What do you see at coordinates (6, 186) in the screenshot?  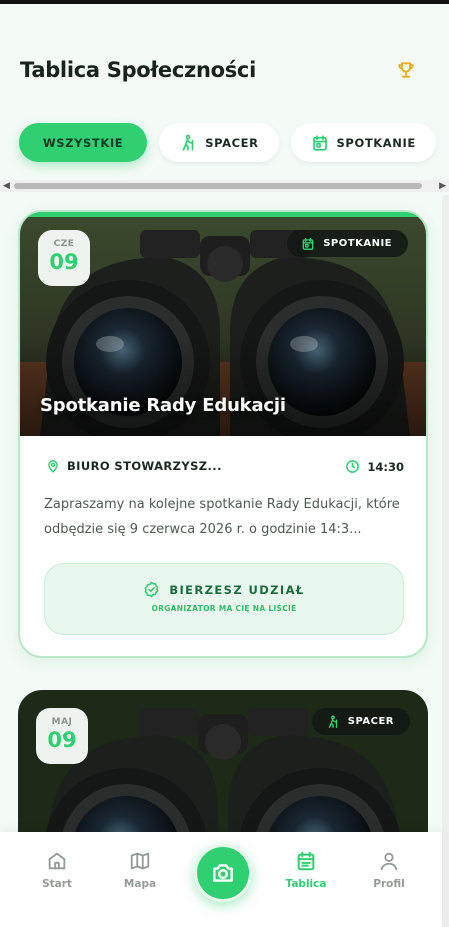 I see `scroll-left-icon: ◀` at bounding box center [6, 186].